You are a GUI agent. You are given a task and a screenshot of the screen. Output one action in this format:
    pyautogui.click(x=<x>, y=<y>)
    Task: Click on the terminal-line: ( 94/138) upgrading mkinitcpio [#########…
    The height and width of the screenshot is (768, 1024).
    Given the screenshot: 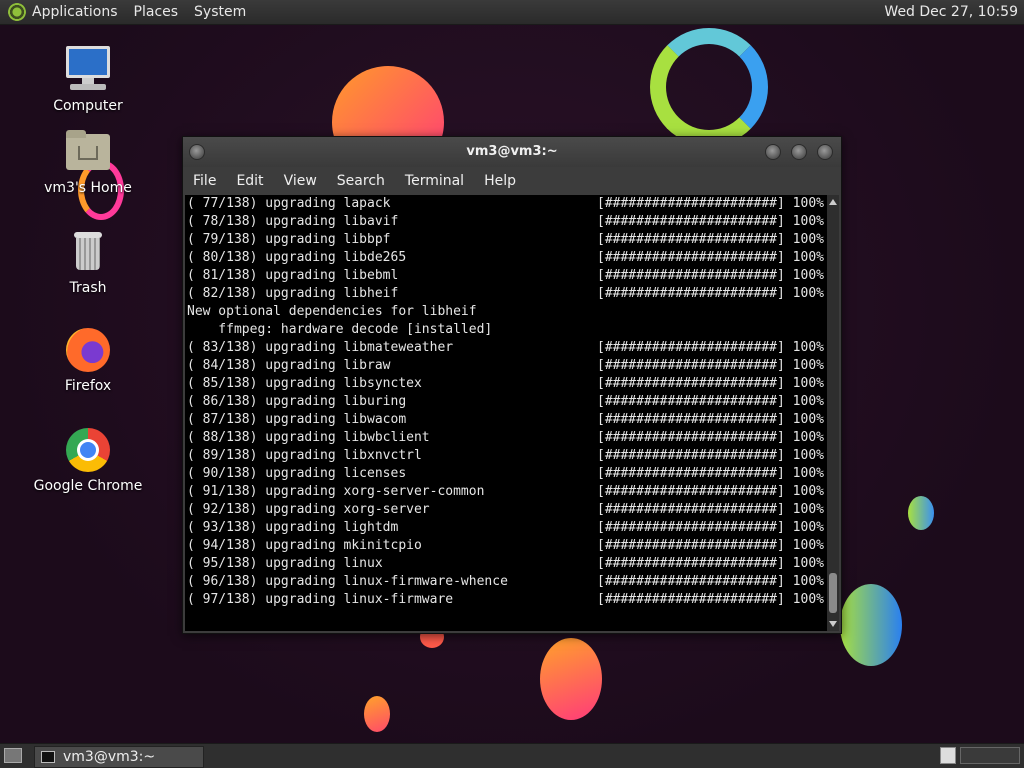 What is the action you would take?
    pyautogui.click(x=508, y=546)
    